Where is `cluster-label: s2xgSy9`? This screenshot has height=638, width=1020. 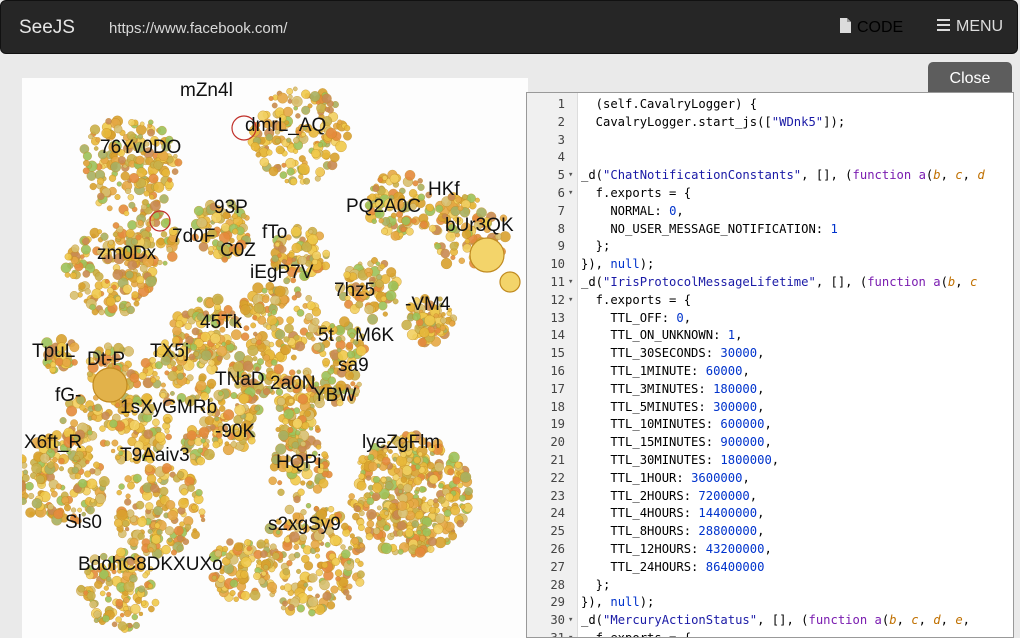
cluster-label: s2xgSy9 is located at coordinates (304, 525).